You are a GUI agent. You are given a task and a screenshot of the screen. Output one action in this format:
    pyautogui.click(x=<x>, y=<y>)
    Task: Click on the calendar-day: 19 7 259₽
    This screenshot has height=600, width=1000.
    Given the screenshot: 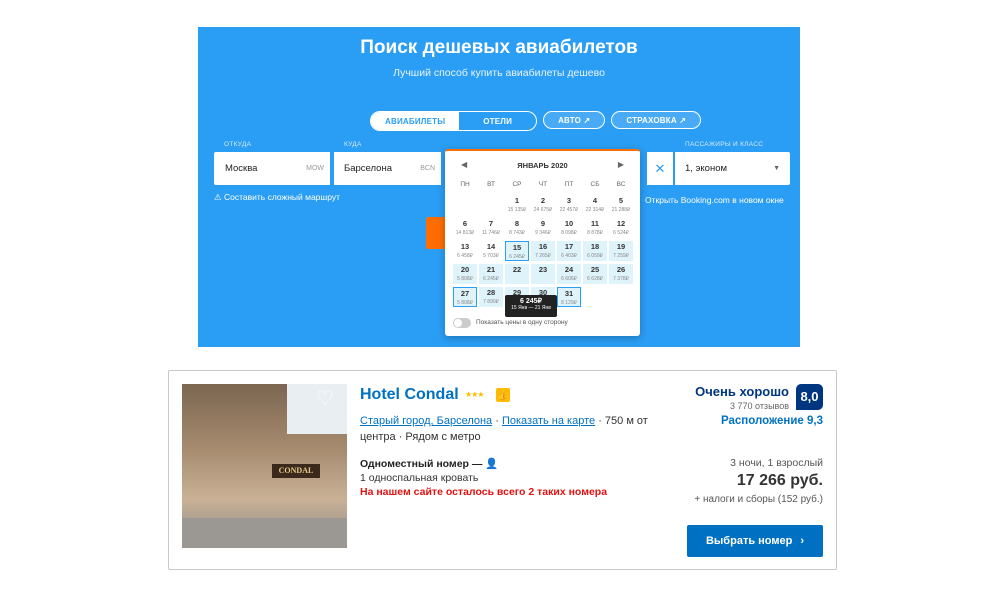 What is the action you would take?
    pyautogui.click(x=621, y=251)
    